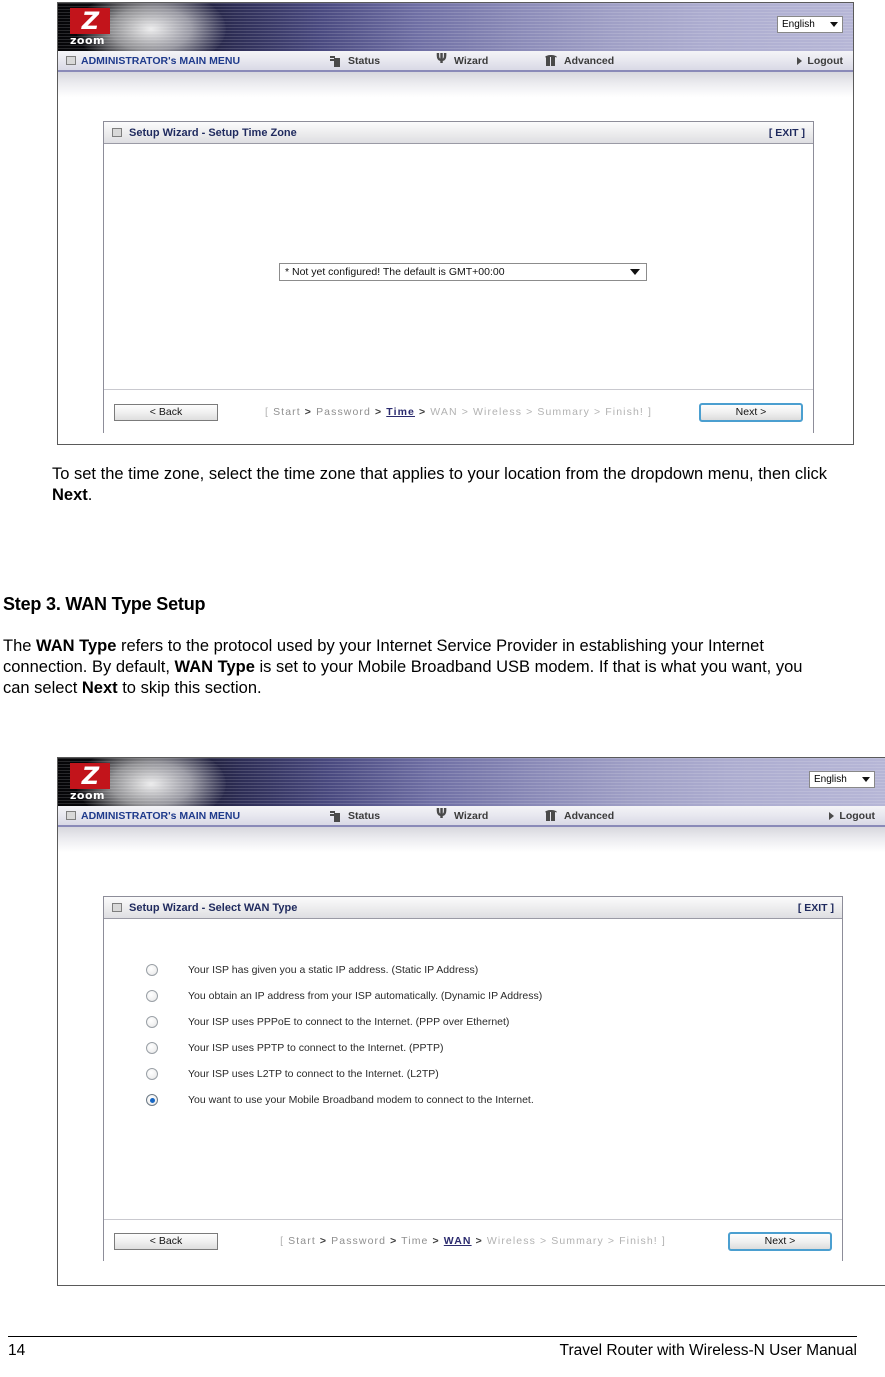 The width and height of the screenshot is (885, 1377). I want to click on zoom-logo-letter: Z, so click(90, 776).